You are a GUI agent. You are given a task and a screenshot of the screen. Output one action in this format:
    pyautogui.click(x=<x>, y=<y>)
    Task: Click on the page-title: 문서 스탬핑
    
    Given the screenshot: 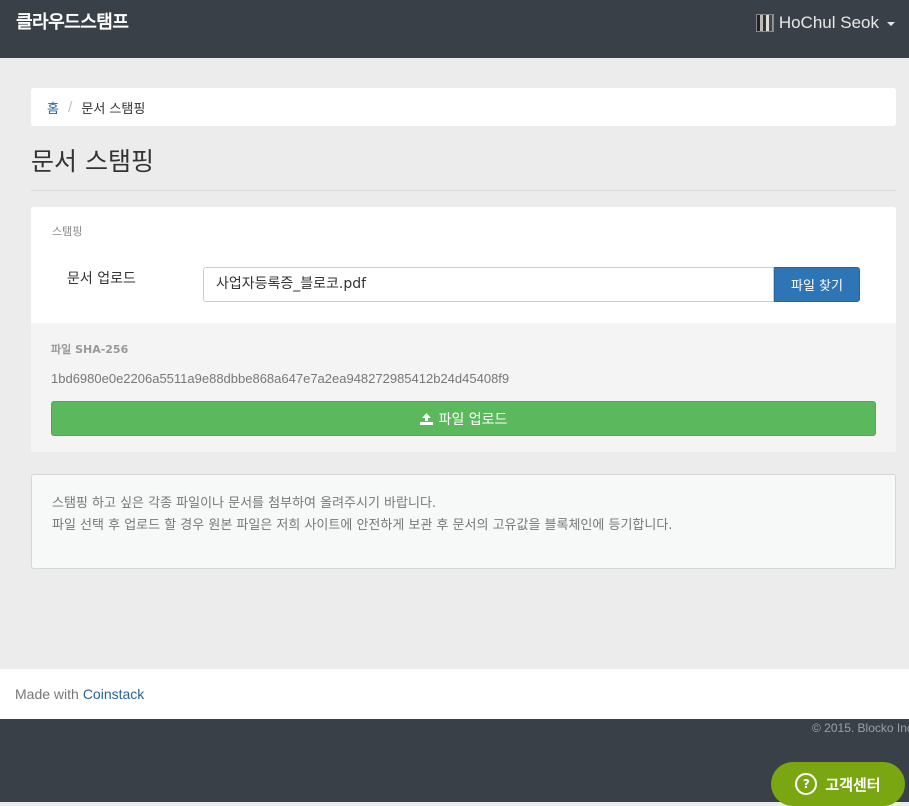 What is the action you would take?
    pyautogui.click(x=463, y=166)
    